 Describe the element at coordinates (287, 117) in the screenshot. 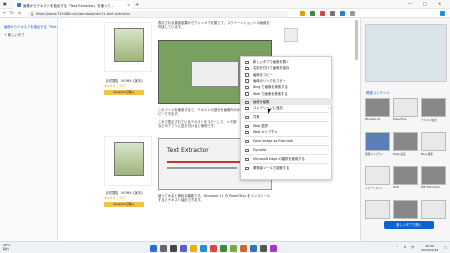

I see `menu-item-share: 共有` at that location.